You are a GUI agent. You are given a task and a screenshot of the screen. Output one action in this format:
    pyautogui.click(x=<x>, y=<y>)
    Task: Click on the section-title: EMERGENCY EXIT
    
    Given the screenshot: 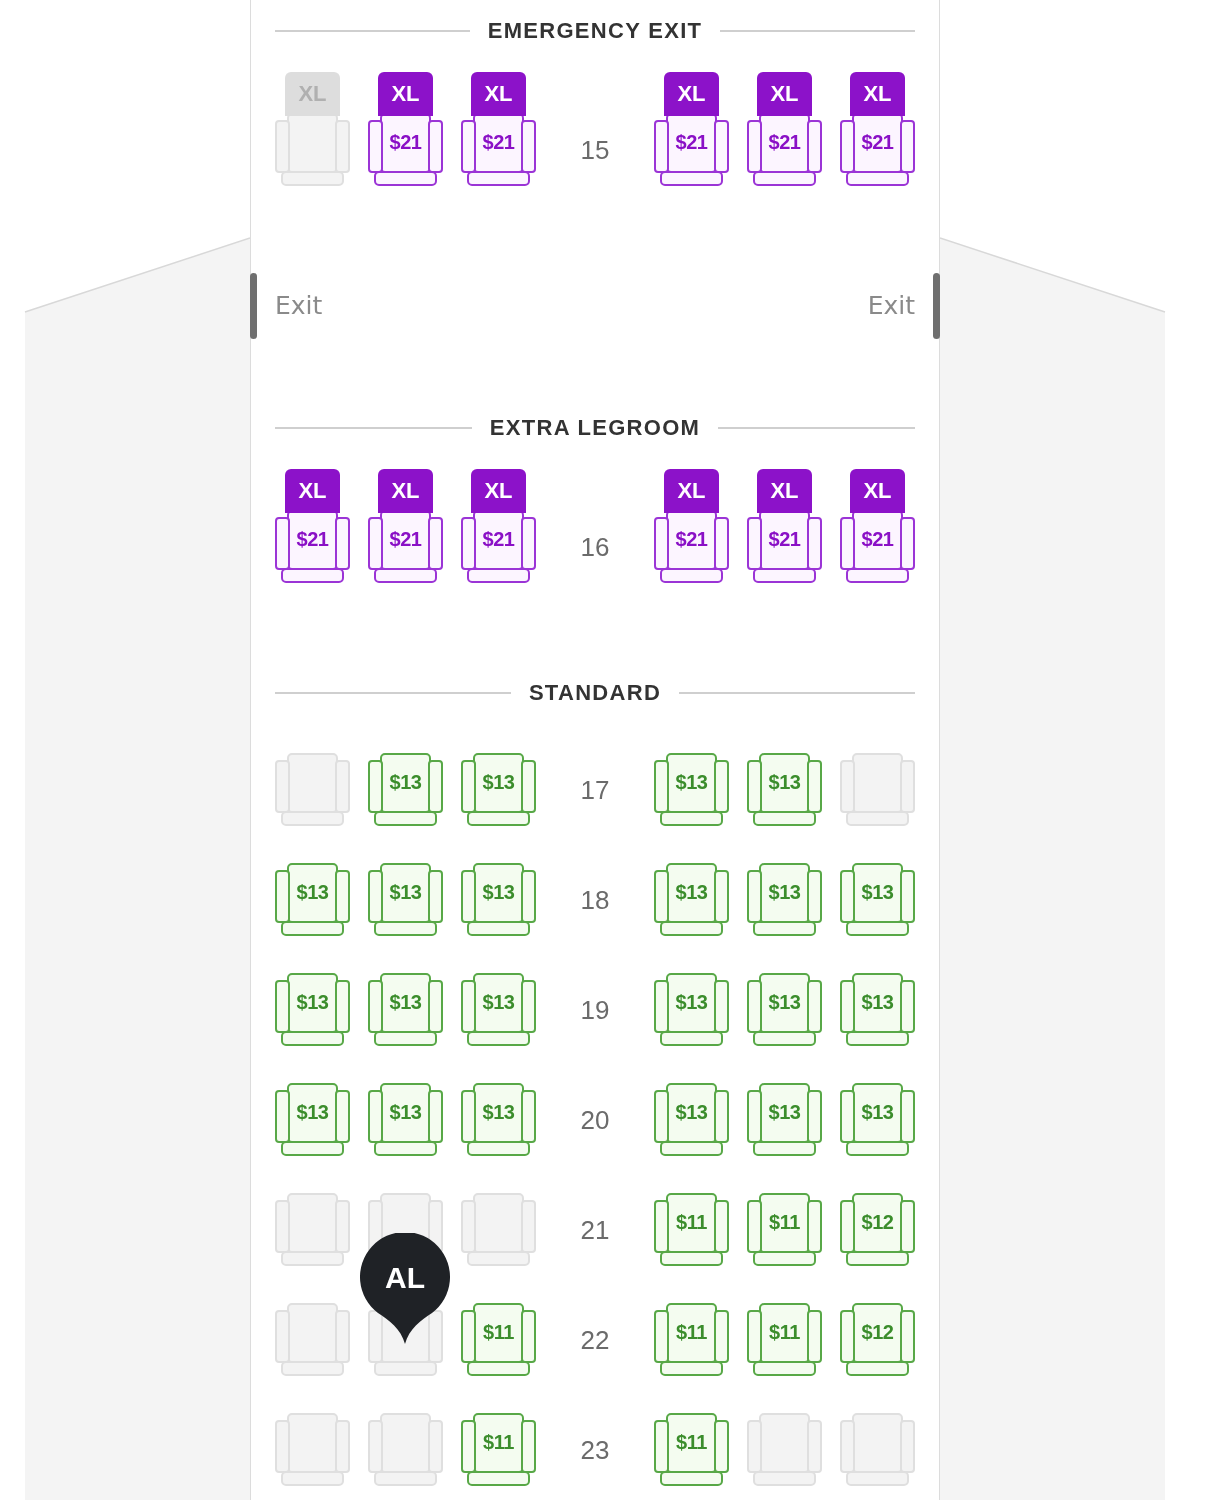 What is the action you would take?
    pyautogui.click(x=595, y=31)
    